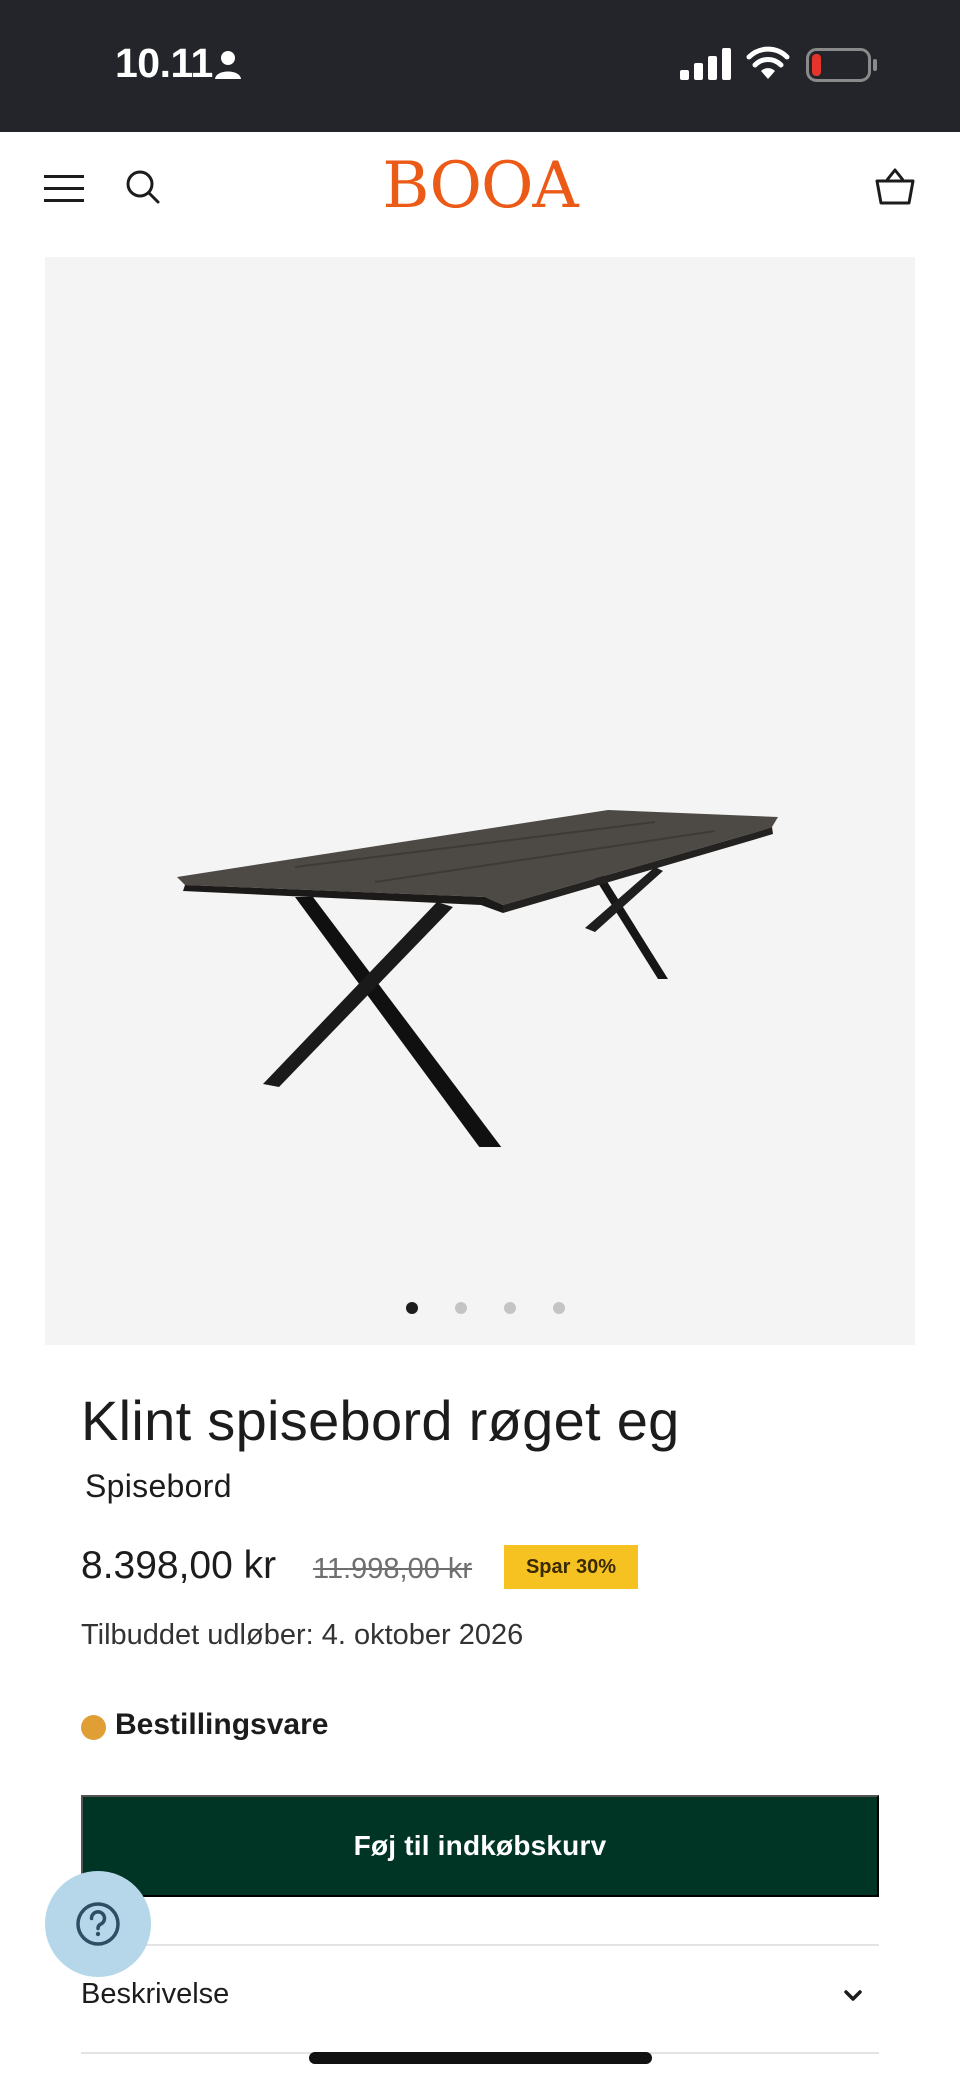  I want to click on chevron-down-icon, so click(853, 1996).